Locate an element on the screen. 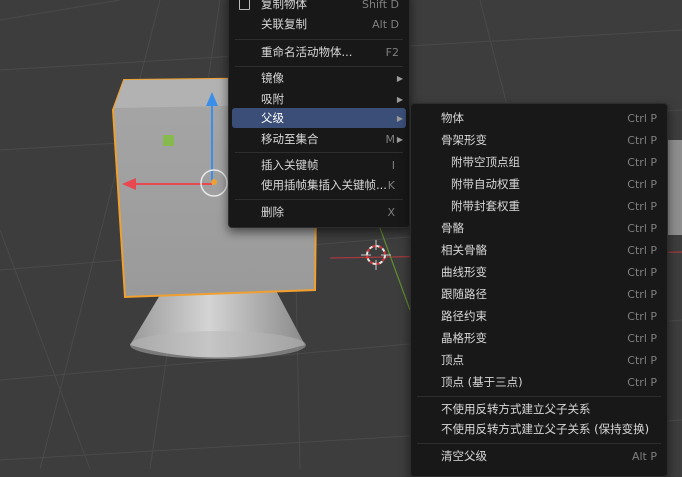 Image resolution: width=682 pixels, height=477 pixels. menu-item-label: 路径约束 is located at coordinates (464, 316).